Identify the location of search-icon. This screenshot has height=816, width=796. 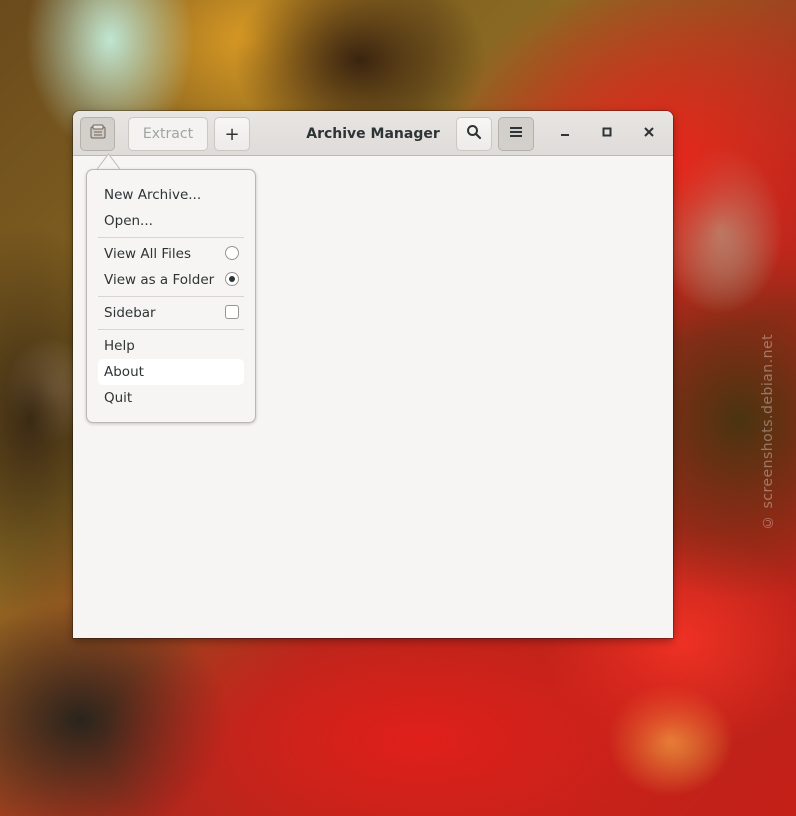
(474, 134).